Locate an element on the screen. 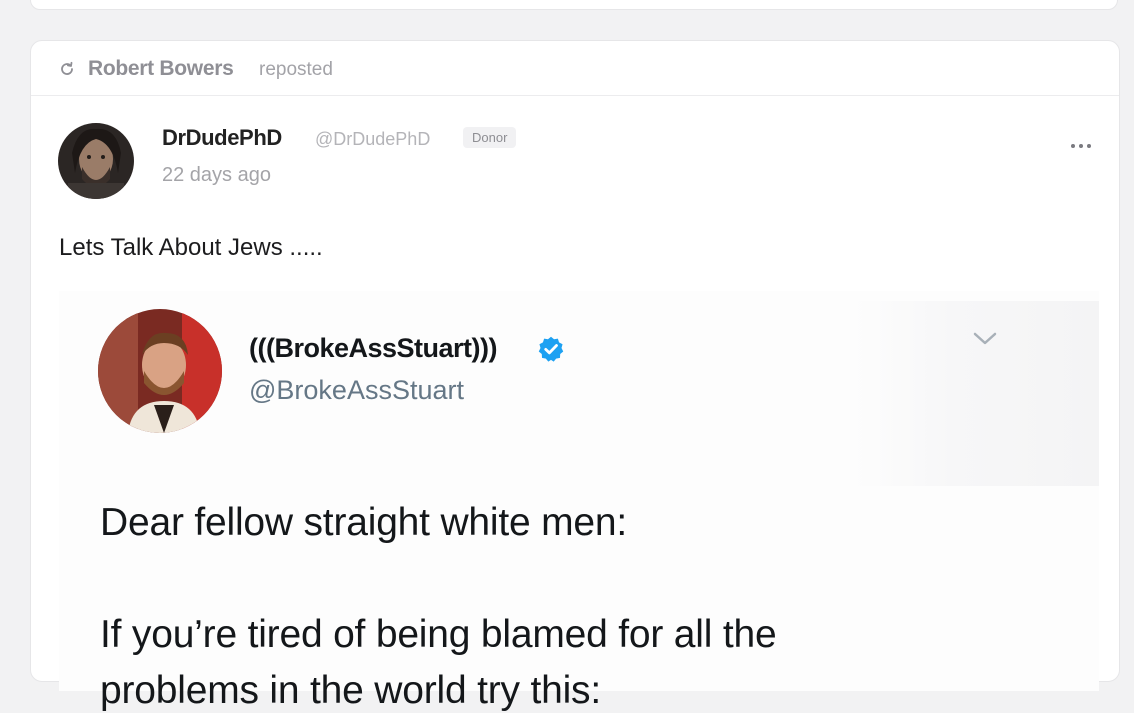  author-handle: @DrDudePhD is located at coordinates (372, 139).